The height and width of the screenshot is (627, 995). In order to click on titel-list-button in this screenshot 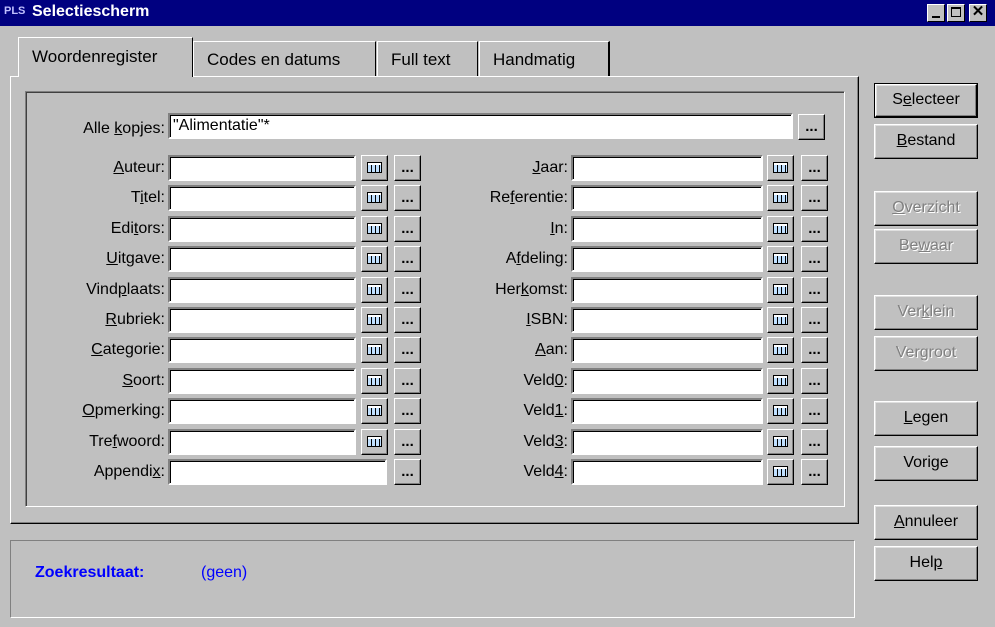, I will do `click(374, 198)`.